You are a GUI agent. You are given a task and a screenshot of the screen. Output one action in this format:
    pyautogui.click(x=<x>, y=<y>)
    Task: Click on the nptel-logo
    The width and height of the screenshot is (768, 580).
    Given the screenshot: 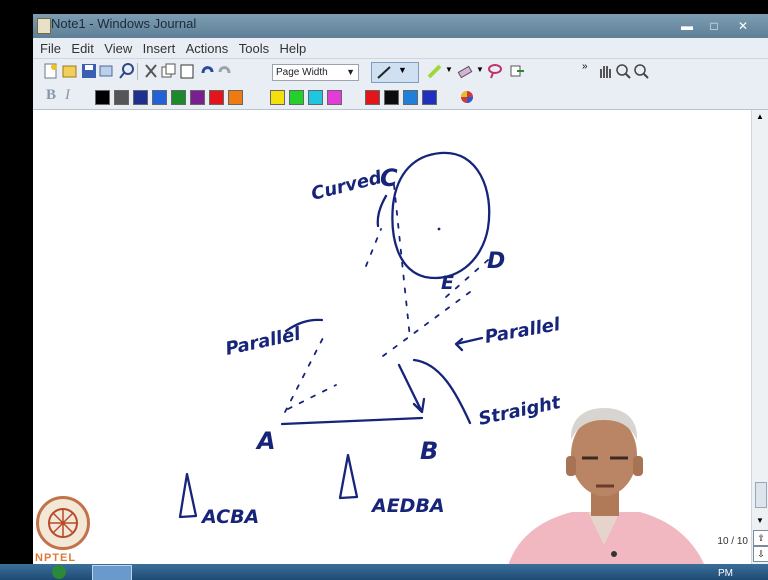 What is the action you would take?
    pyautogui.click(x=63, y=523)
    